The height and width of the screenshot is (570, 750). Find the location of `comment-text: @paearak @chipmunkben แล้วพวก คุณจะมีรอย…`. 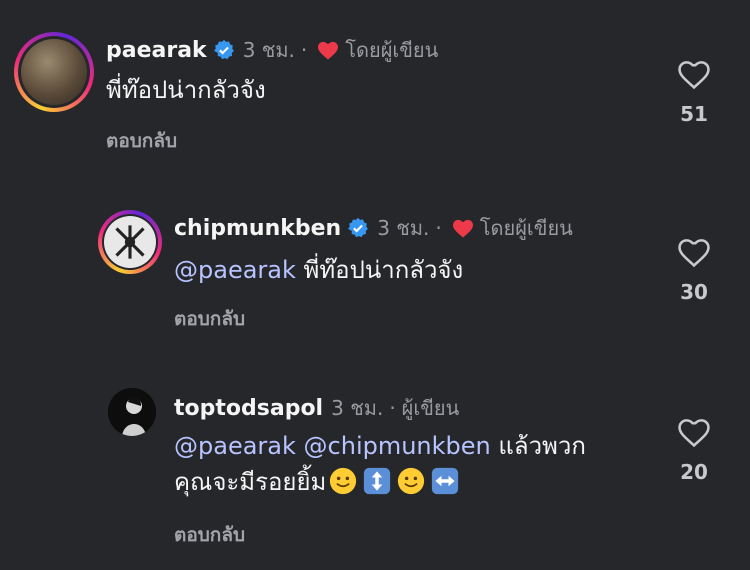

comment-text: @paearak @chipmunkben แล้วพวก คุณจะมีรอย… is located at coordinates (404, 464).